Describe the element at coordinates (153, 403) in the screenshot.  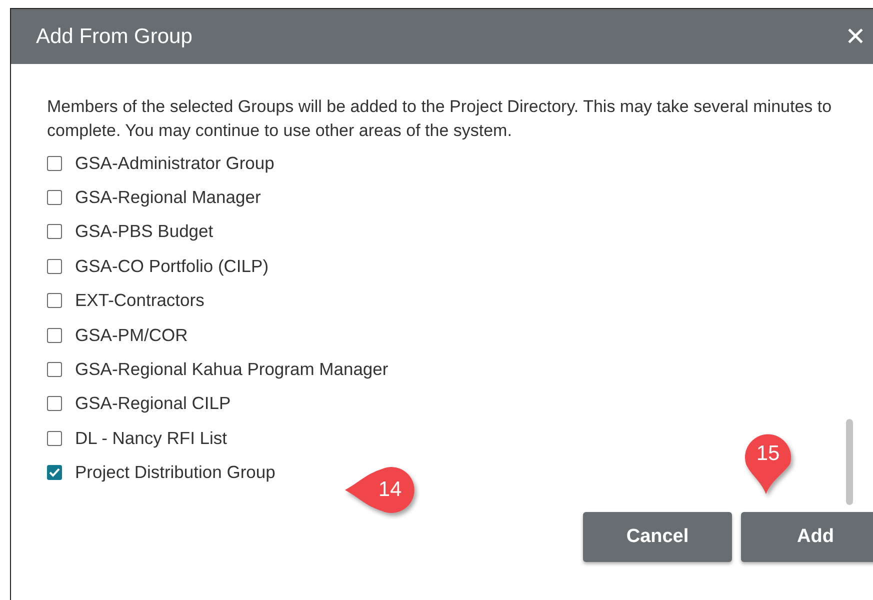
I see `group-label: GSA-Regional CILP` at that location.